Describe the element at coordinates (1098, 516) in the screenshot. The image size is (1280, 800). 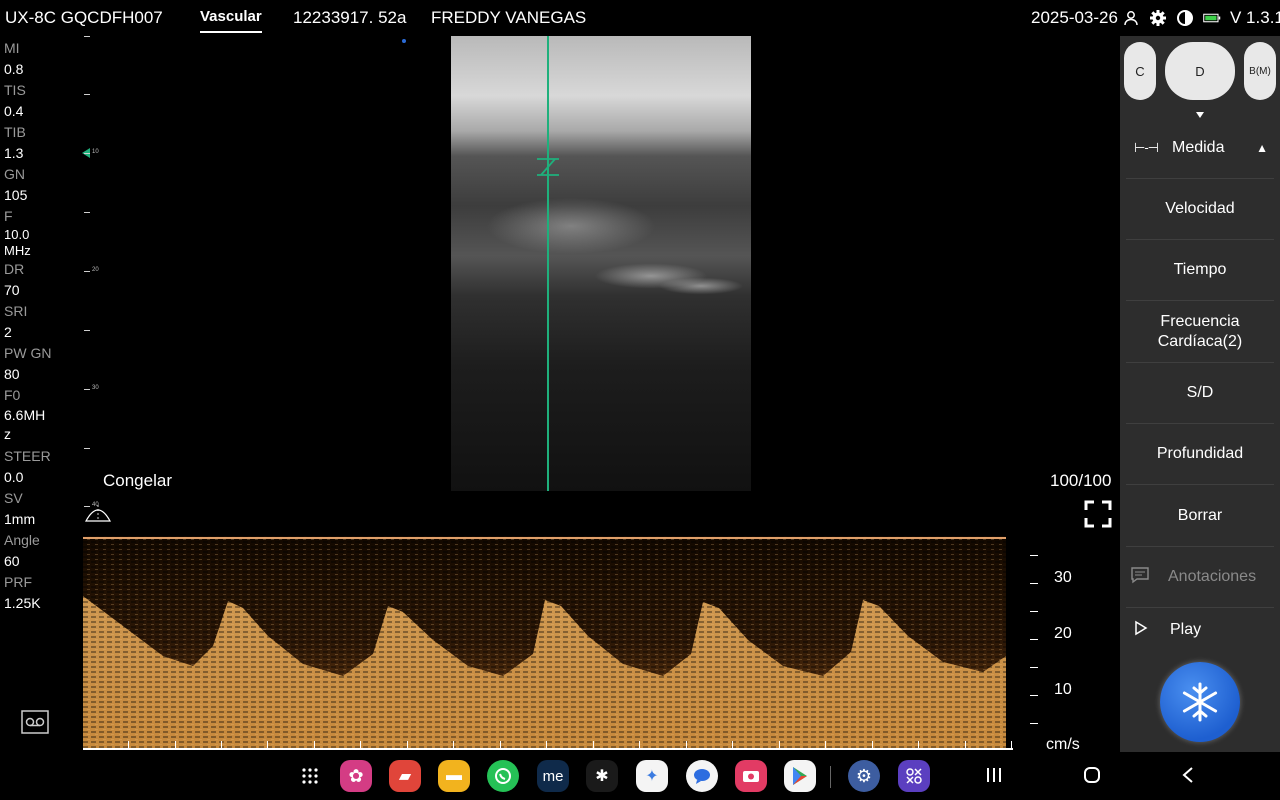
I see `fullscreen-icon` at that location.